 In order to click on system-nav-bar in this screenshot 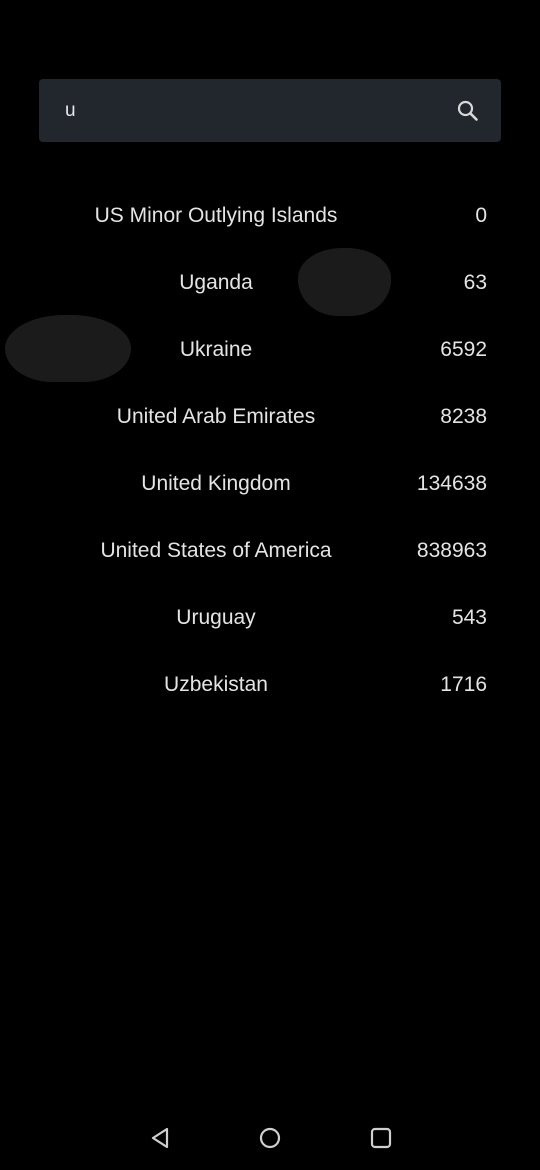, I will do `click(270, 1135)`.